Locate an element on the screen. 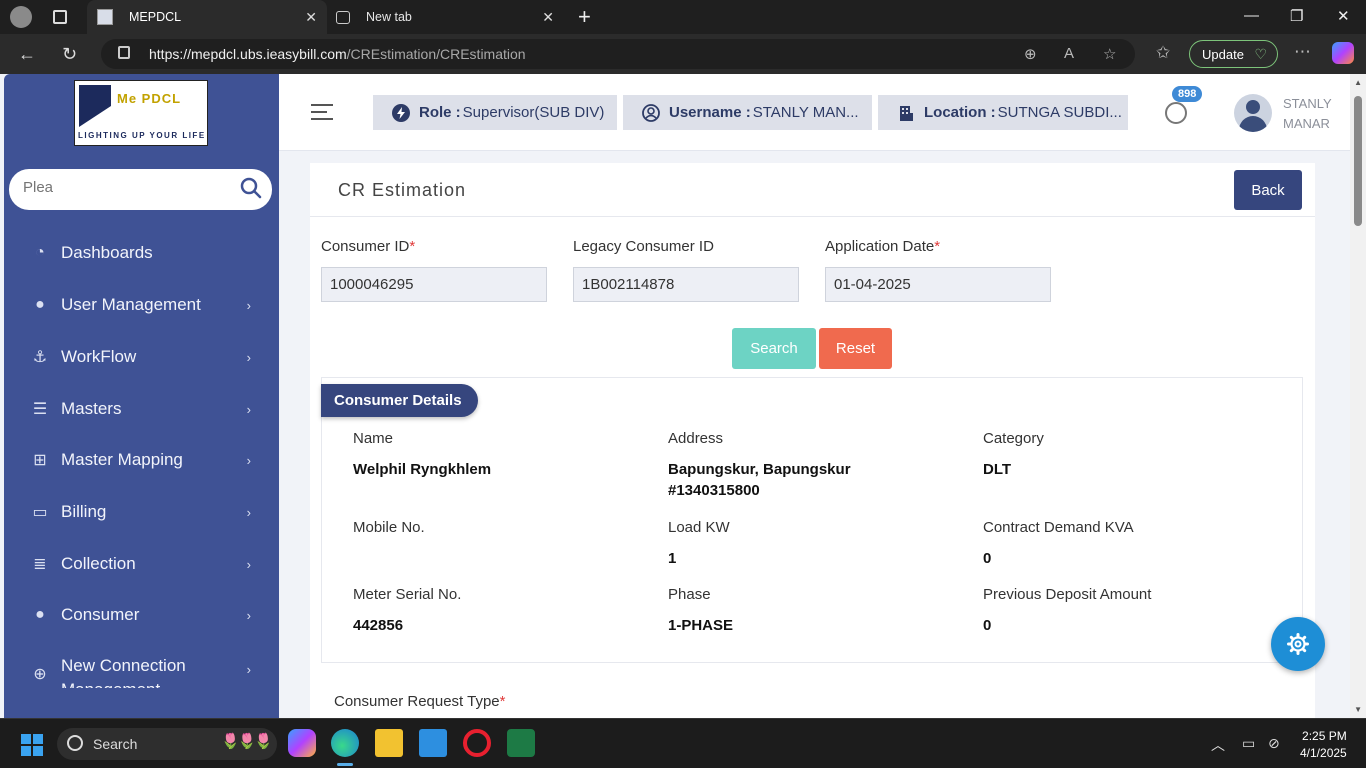  edge-active-indicator is located at coordinates (345, 764).